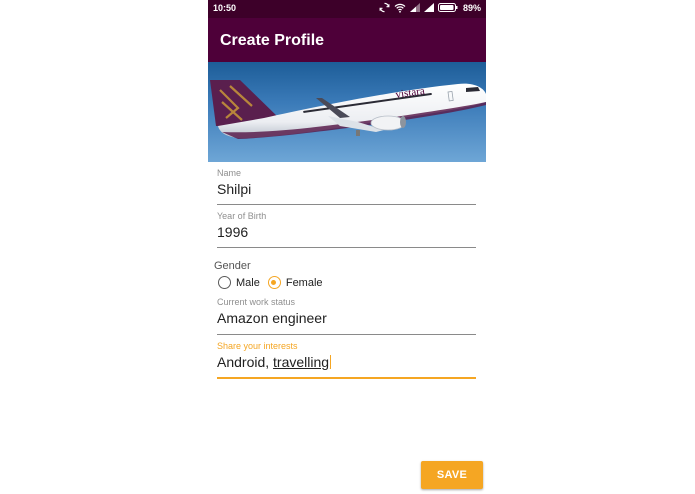 Image resolution: width=695 pixels, height=494 pixels. Describe the element at coordinates (301, 362) in the screenshot. I see `interests-text-underlined: travelling` at that location.